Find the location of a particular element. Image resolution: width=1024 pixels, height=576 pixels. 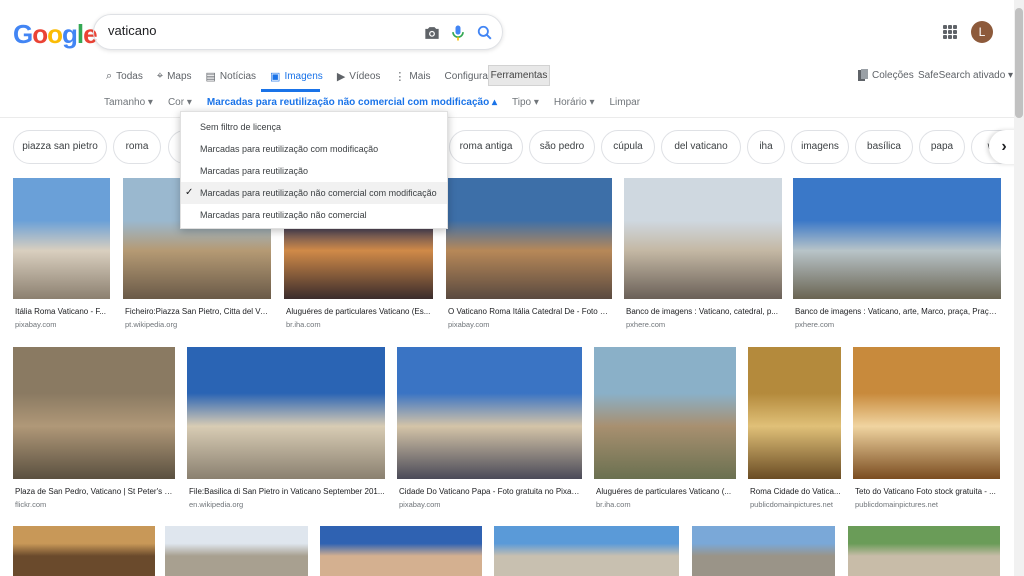

result-source: pt.wikipedia.org is located at coordinates (151, 324).